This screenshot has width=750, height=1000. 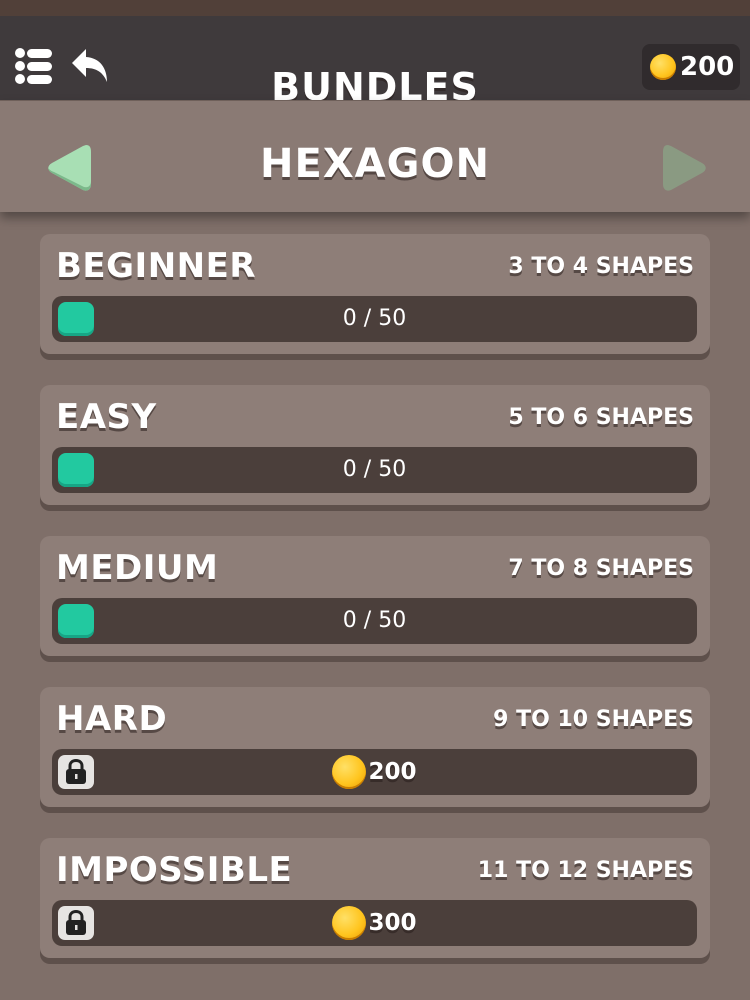 What do you see at coordinates (392, 772) in the screenshot?
I see `price-amount: 200` at bounding box center [392, 772].